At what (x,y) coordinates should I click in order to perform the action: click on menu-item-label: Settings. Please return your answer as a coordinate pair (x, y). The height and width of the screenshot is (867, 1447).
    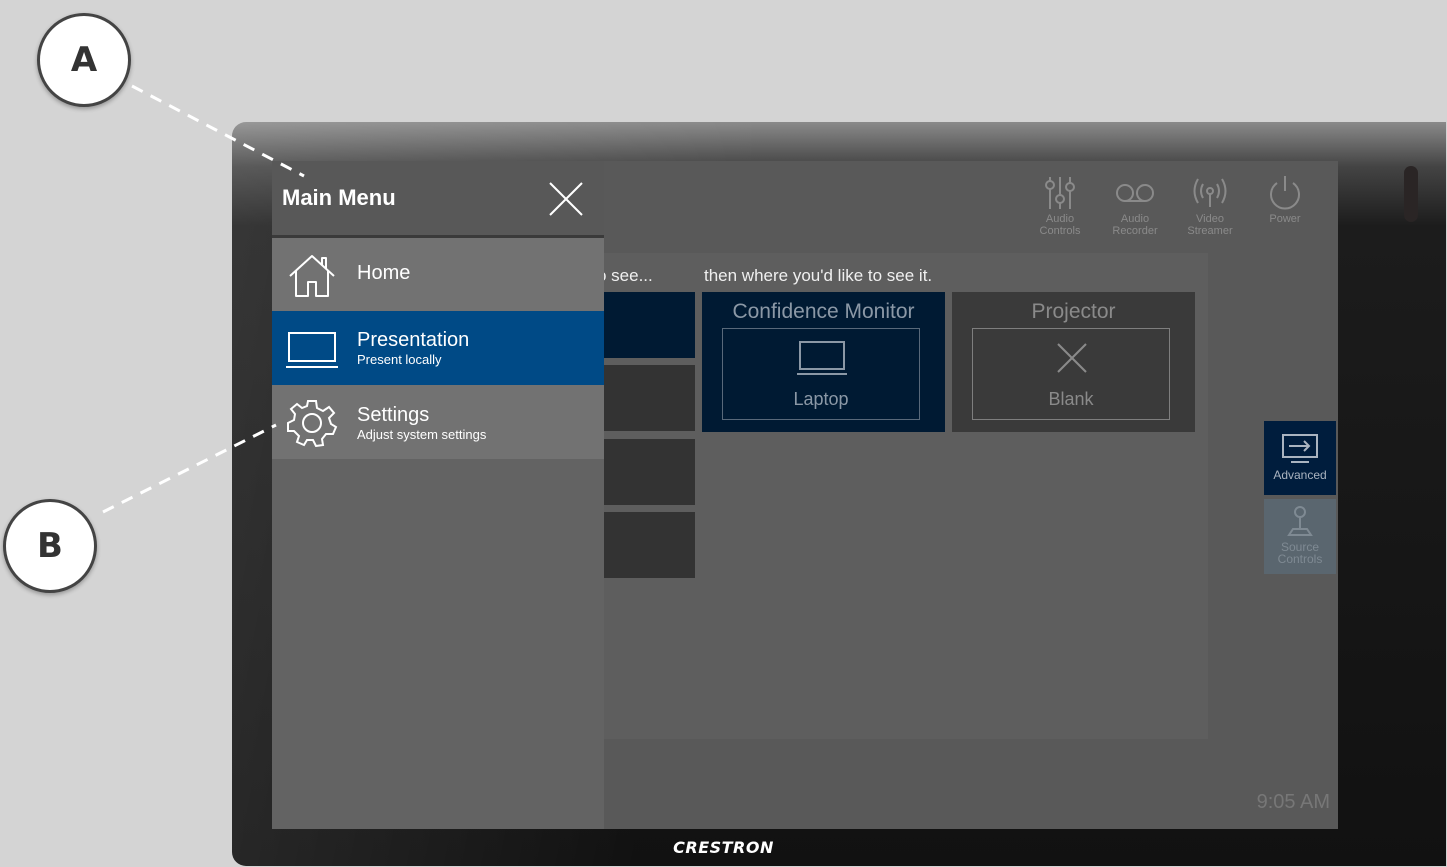
    Looking at the image, I should click on (393, 415).